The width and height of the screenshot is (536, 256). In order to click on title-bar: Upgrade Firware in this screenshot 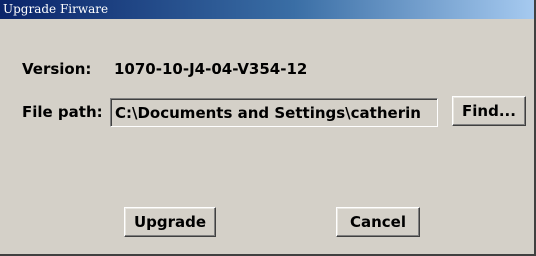, I will do `click(267, 9)`.